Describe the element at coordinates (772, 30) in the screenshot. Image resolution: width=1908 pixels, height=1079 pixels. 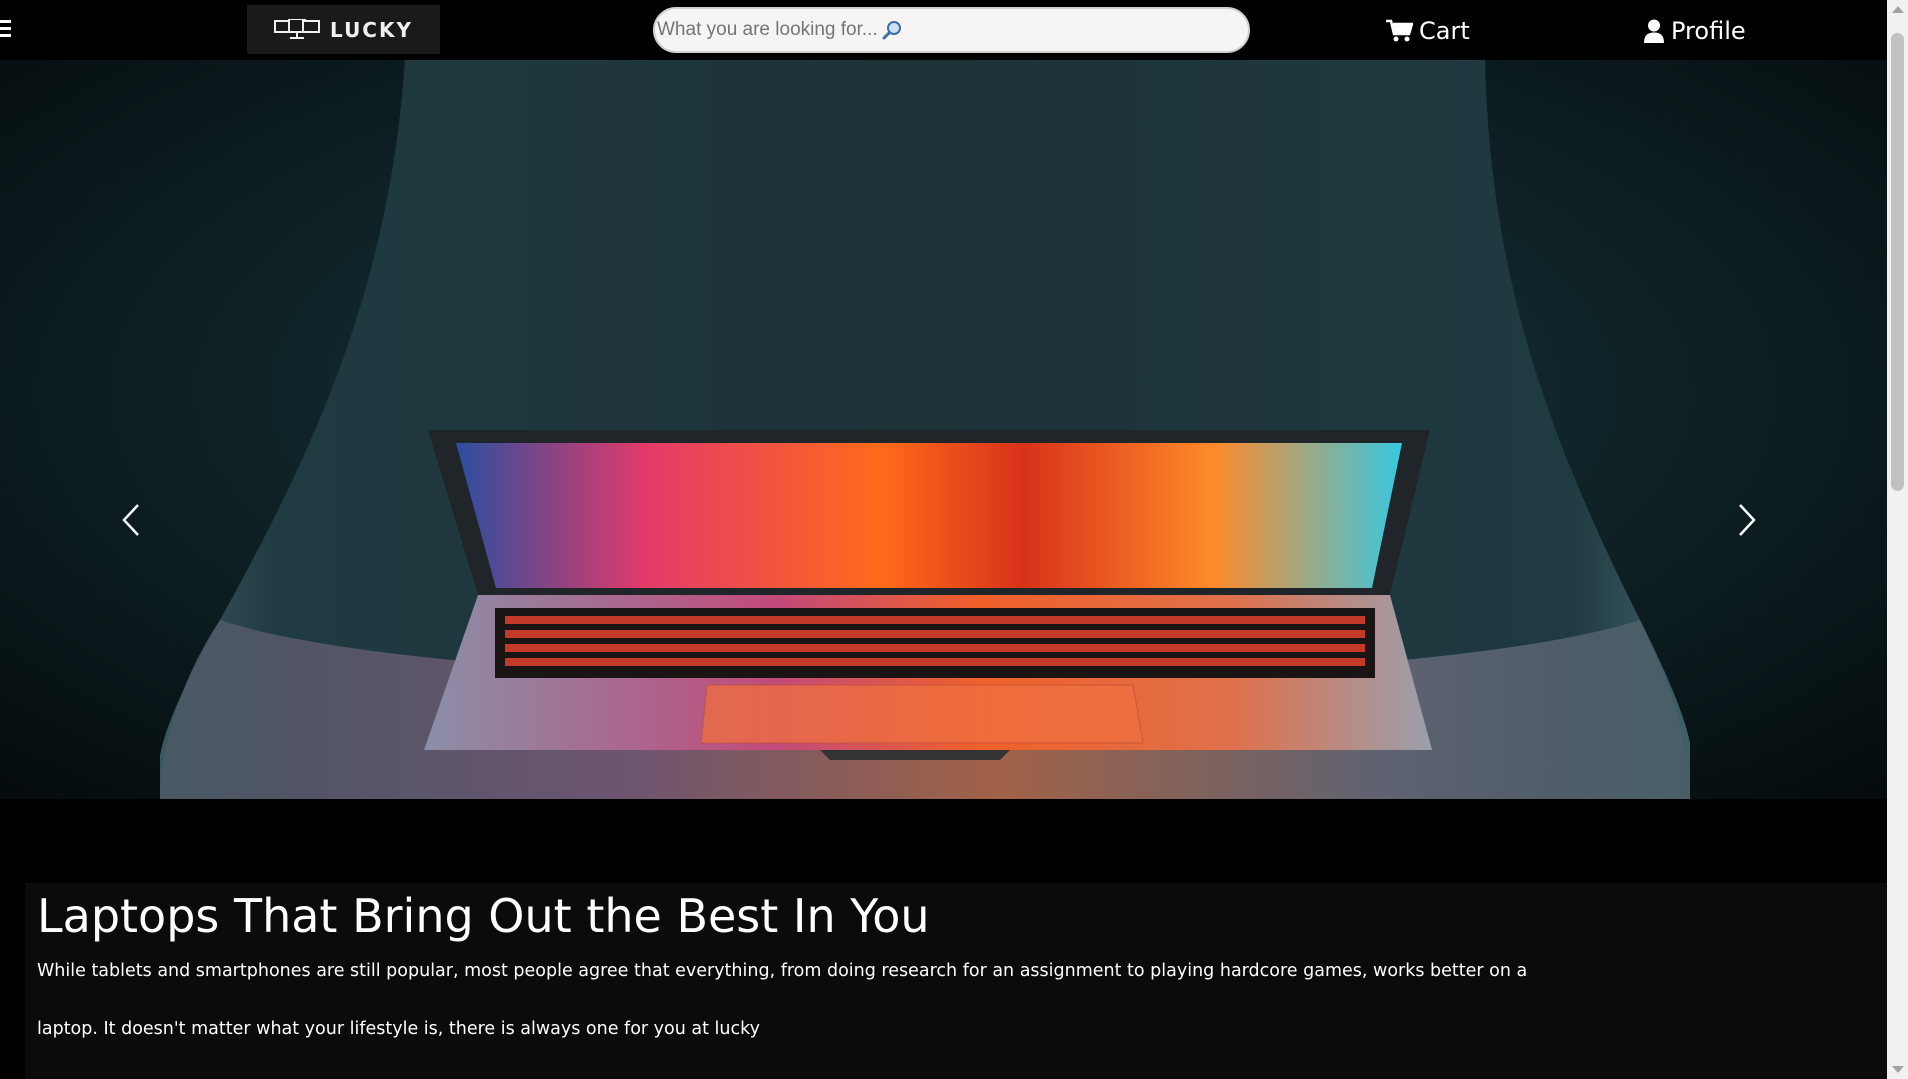
I see `search-input` at that location.